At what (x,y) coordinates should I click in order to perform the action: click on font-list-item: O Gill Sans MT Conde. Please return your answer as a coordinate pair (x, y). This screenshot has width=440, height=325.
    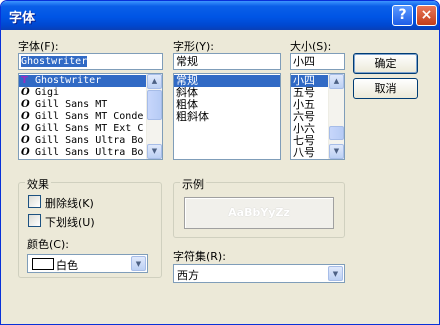
    Looking at the image, I should click on (90, 117).